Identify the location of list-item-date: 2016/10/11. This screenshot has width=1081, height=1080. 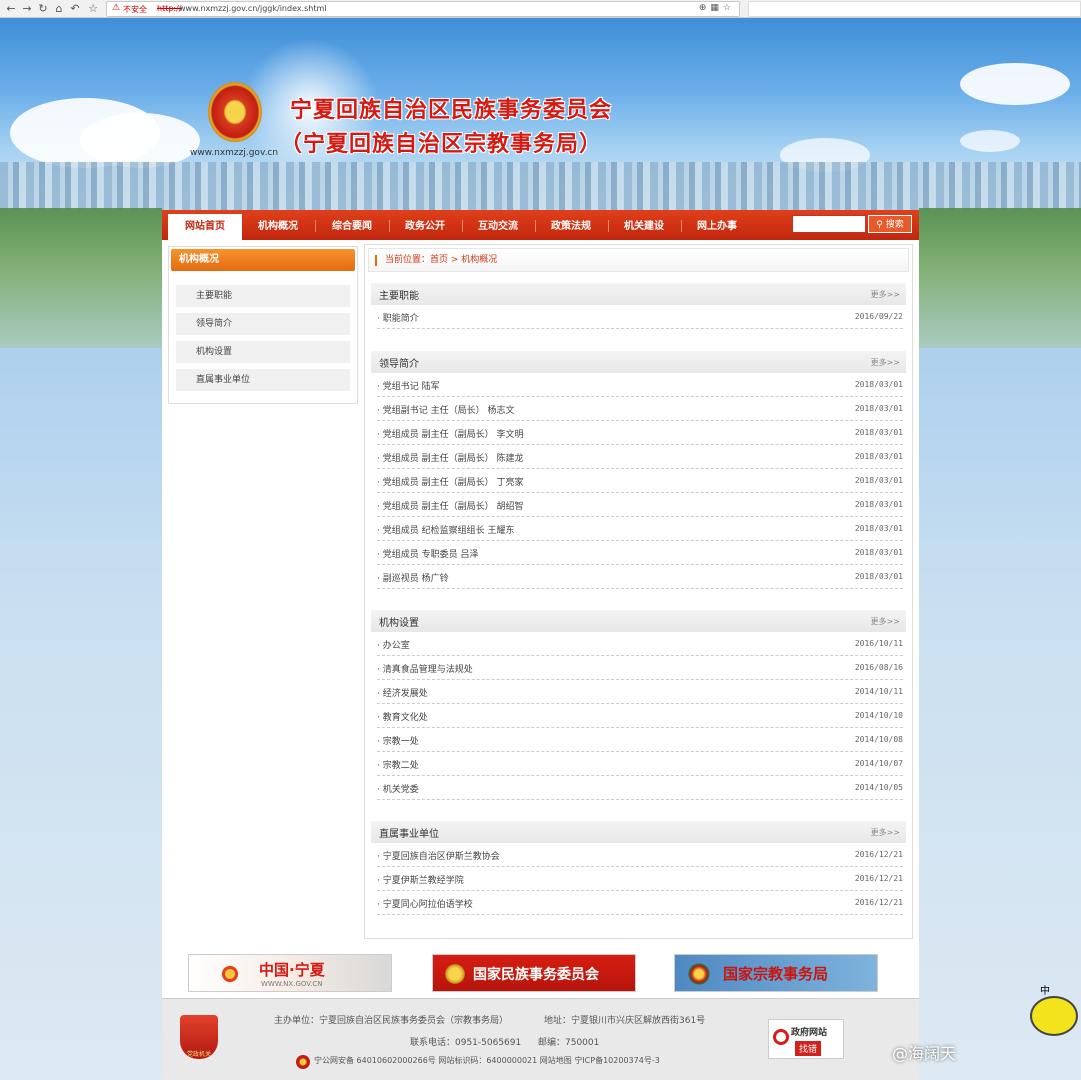
(878, 643).